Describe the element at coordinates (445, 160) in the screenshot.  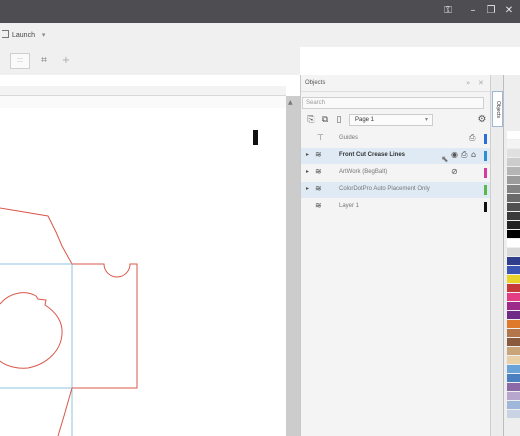
I see `mouse-cursor-icon: ⬉` at that location.